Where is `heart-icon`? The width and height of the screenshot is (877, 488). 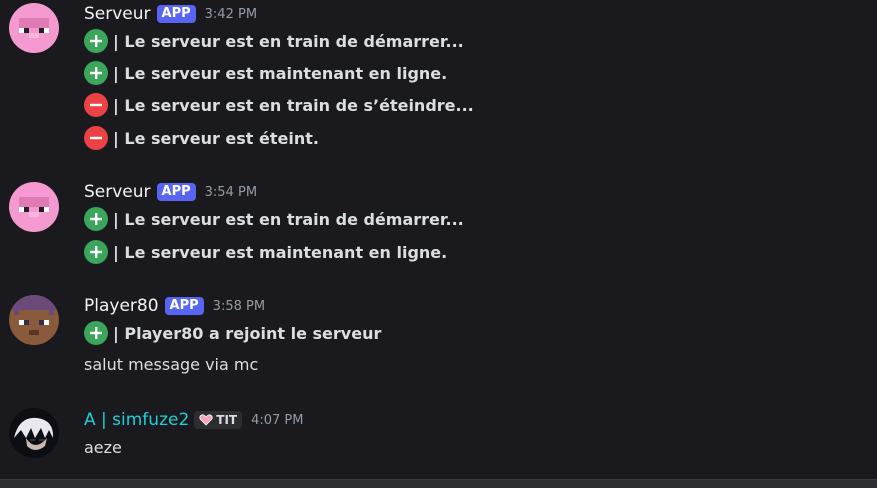 heart-icon is located at coordinates (206, 420).